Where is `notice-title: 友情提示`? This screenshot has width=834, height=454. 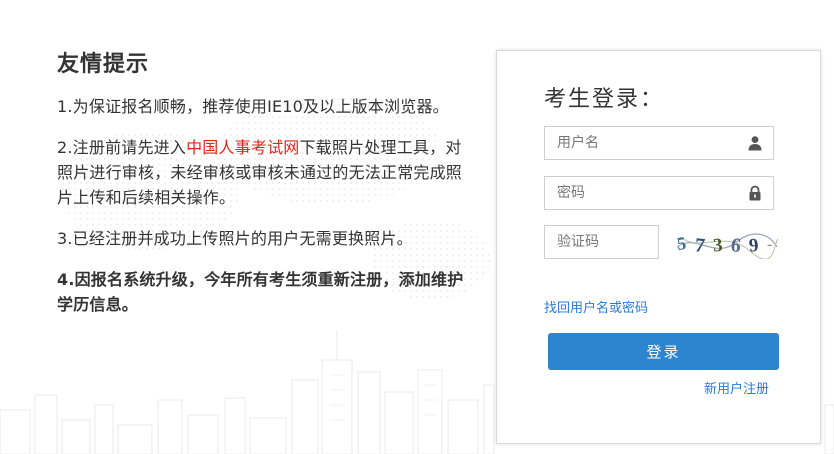
notice-title: 友情提示 is located at coordinates (103, 64).